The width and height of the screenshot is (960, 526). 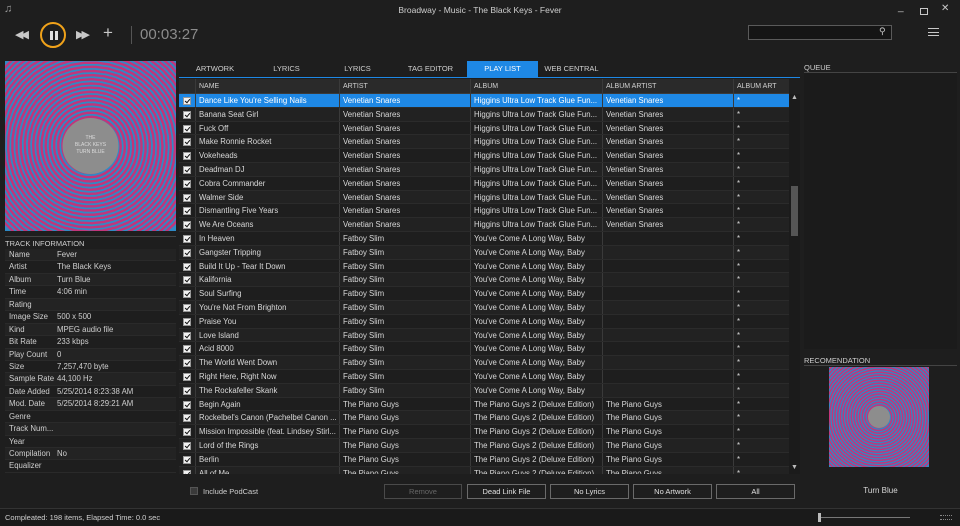 What do you see at coordinates (794, 284) in the screenshot?
I see `vertical-scrollbar: ▲ ▼` at bounding box center [794, 284].